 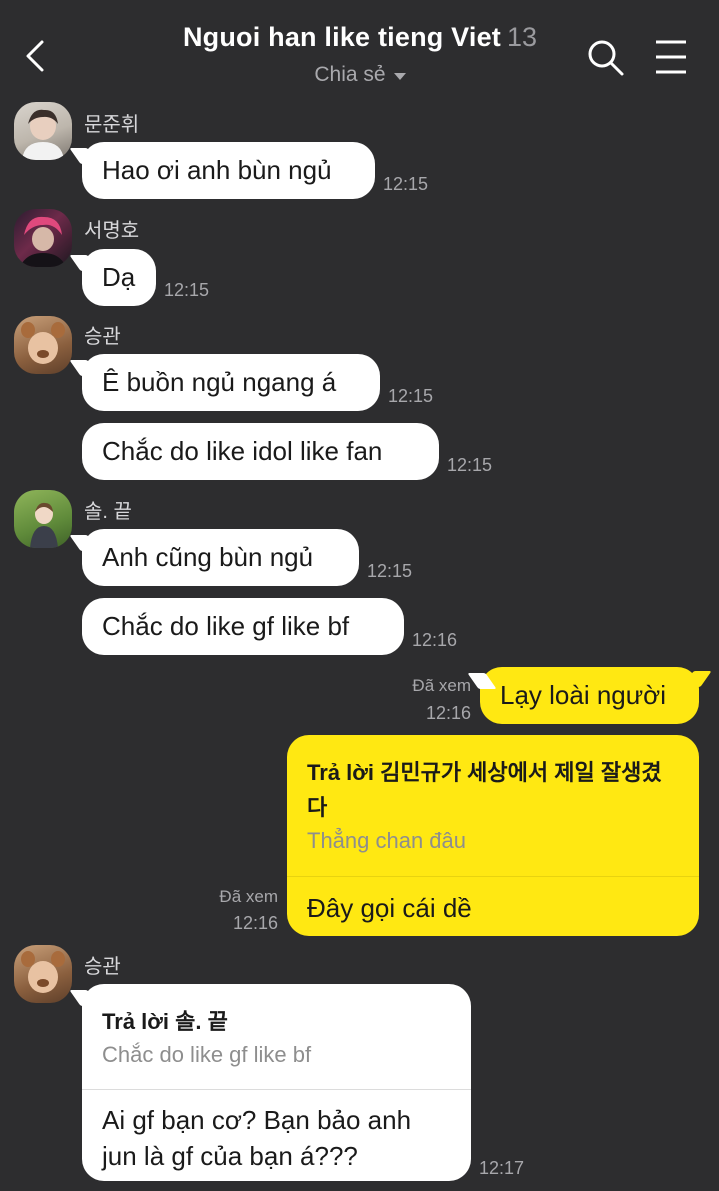 I want to click on reply-reference: Trả lời 솔. 끝 Chắc do like gf like bf, so click(x=277, y=1037).